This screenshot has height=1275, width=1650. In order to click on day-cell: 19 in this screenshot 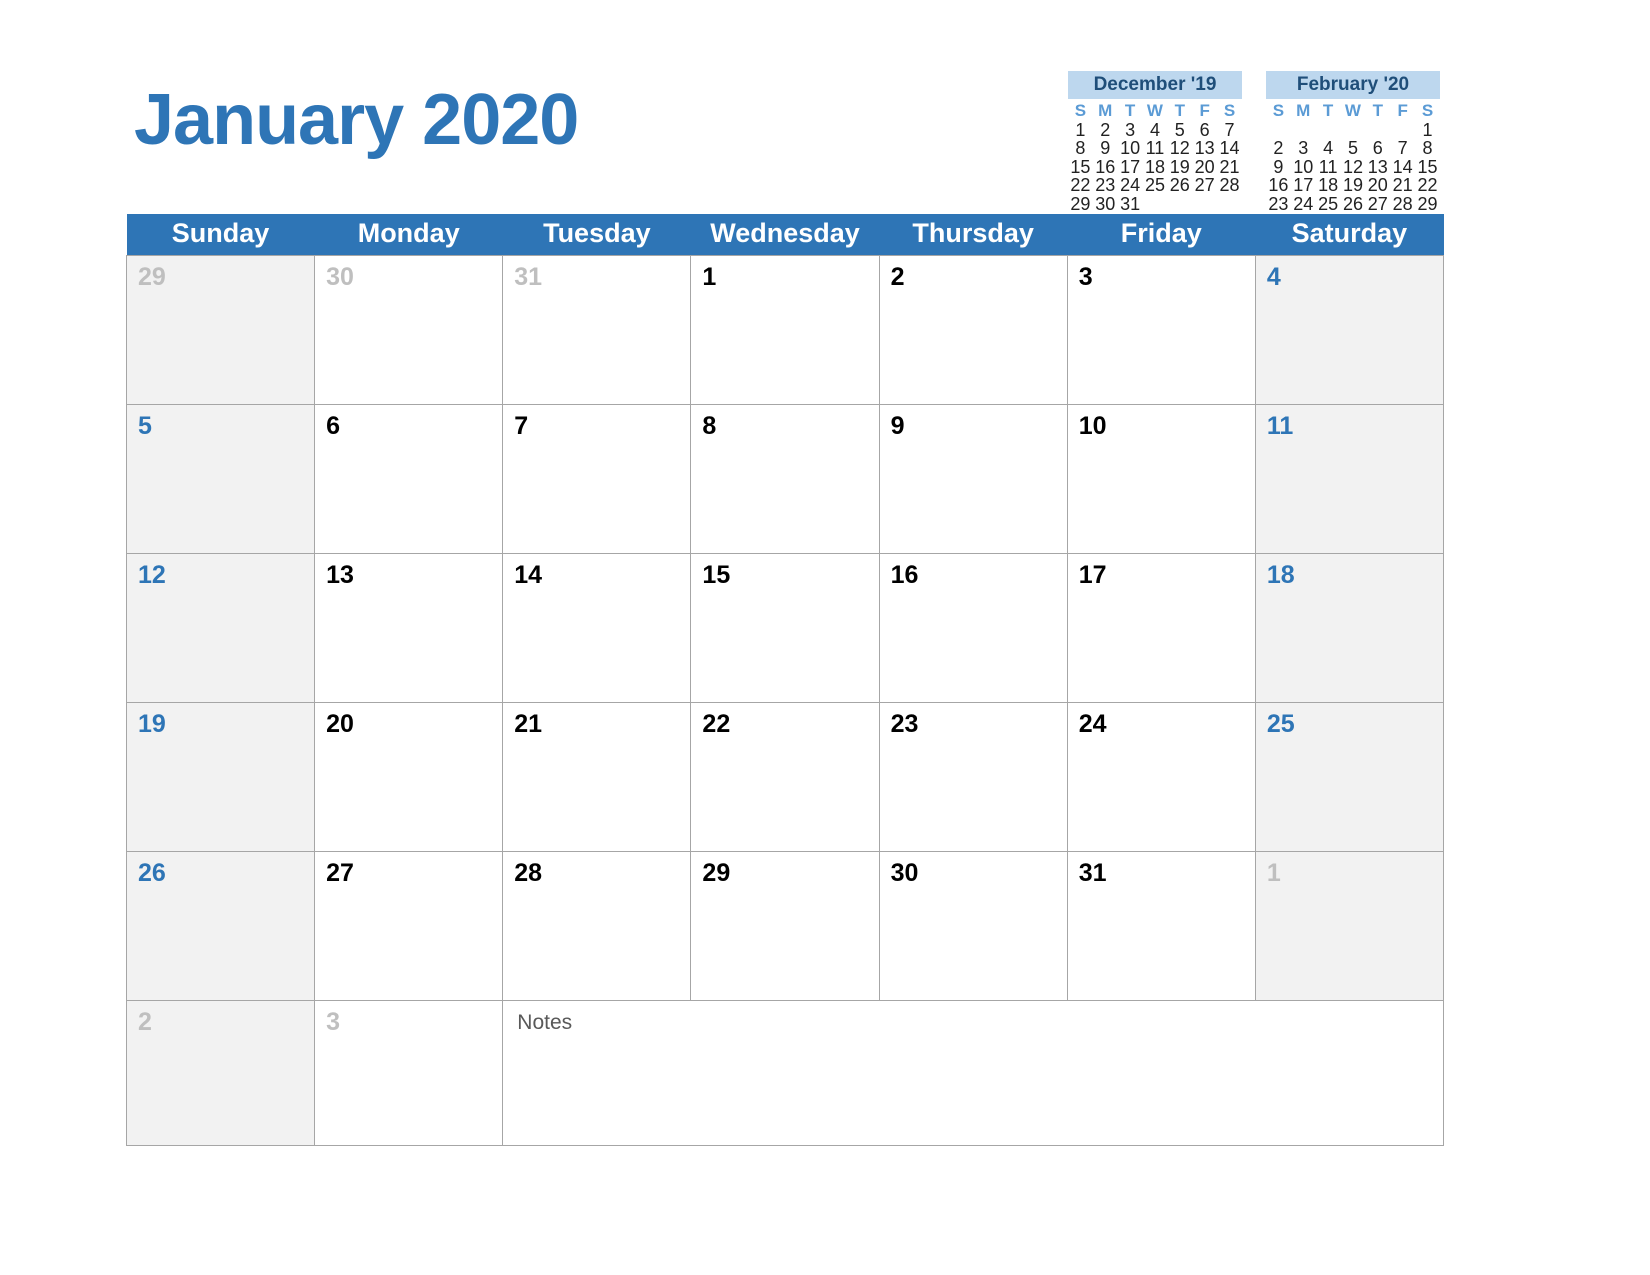, I will do `click(220, 777)`.